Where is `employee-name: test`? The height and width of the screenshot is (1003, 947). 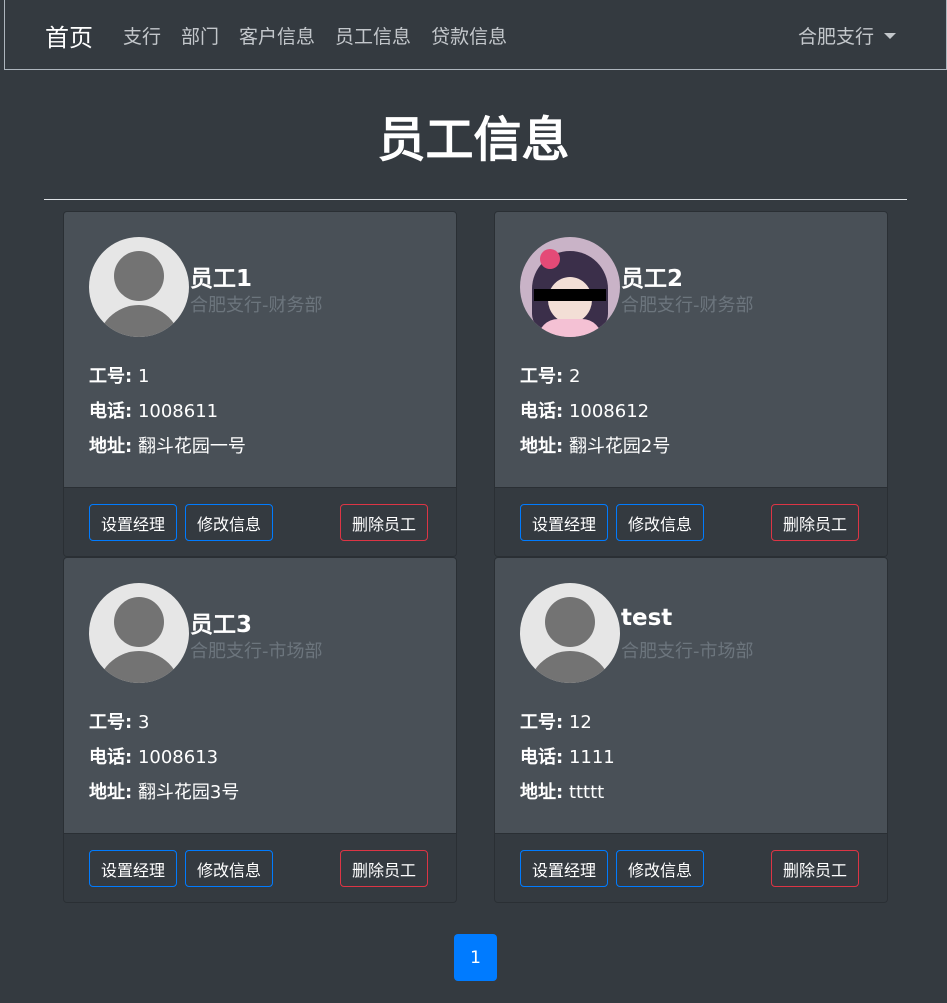
employee-name: test is located at coordinates (647, 618).